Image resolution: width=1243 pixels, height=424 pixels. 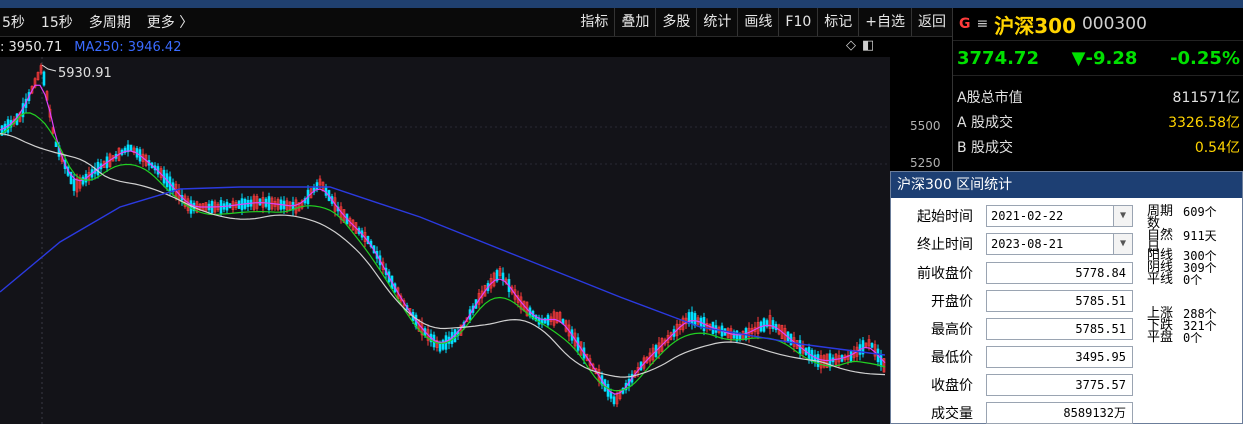 I want to click on period-selector: 5秒 15秒 多周期 更多 〉, so click(x=96, y=22).